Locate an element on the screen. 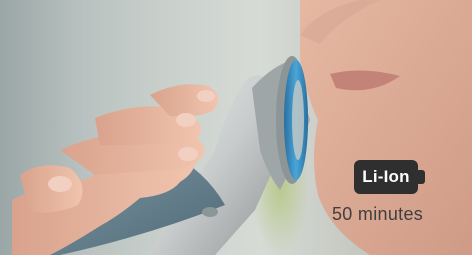 Image resolution: width=472 pixels, height=255 pixels. battery-icon: Li-Ion is located at coordinates (389, 177).